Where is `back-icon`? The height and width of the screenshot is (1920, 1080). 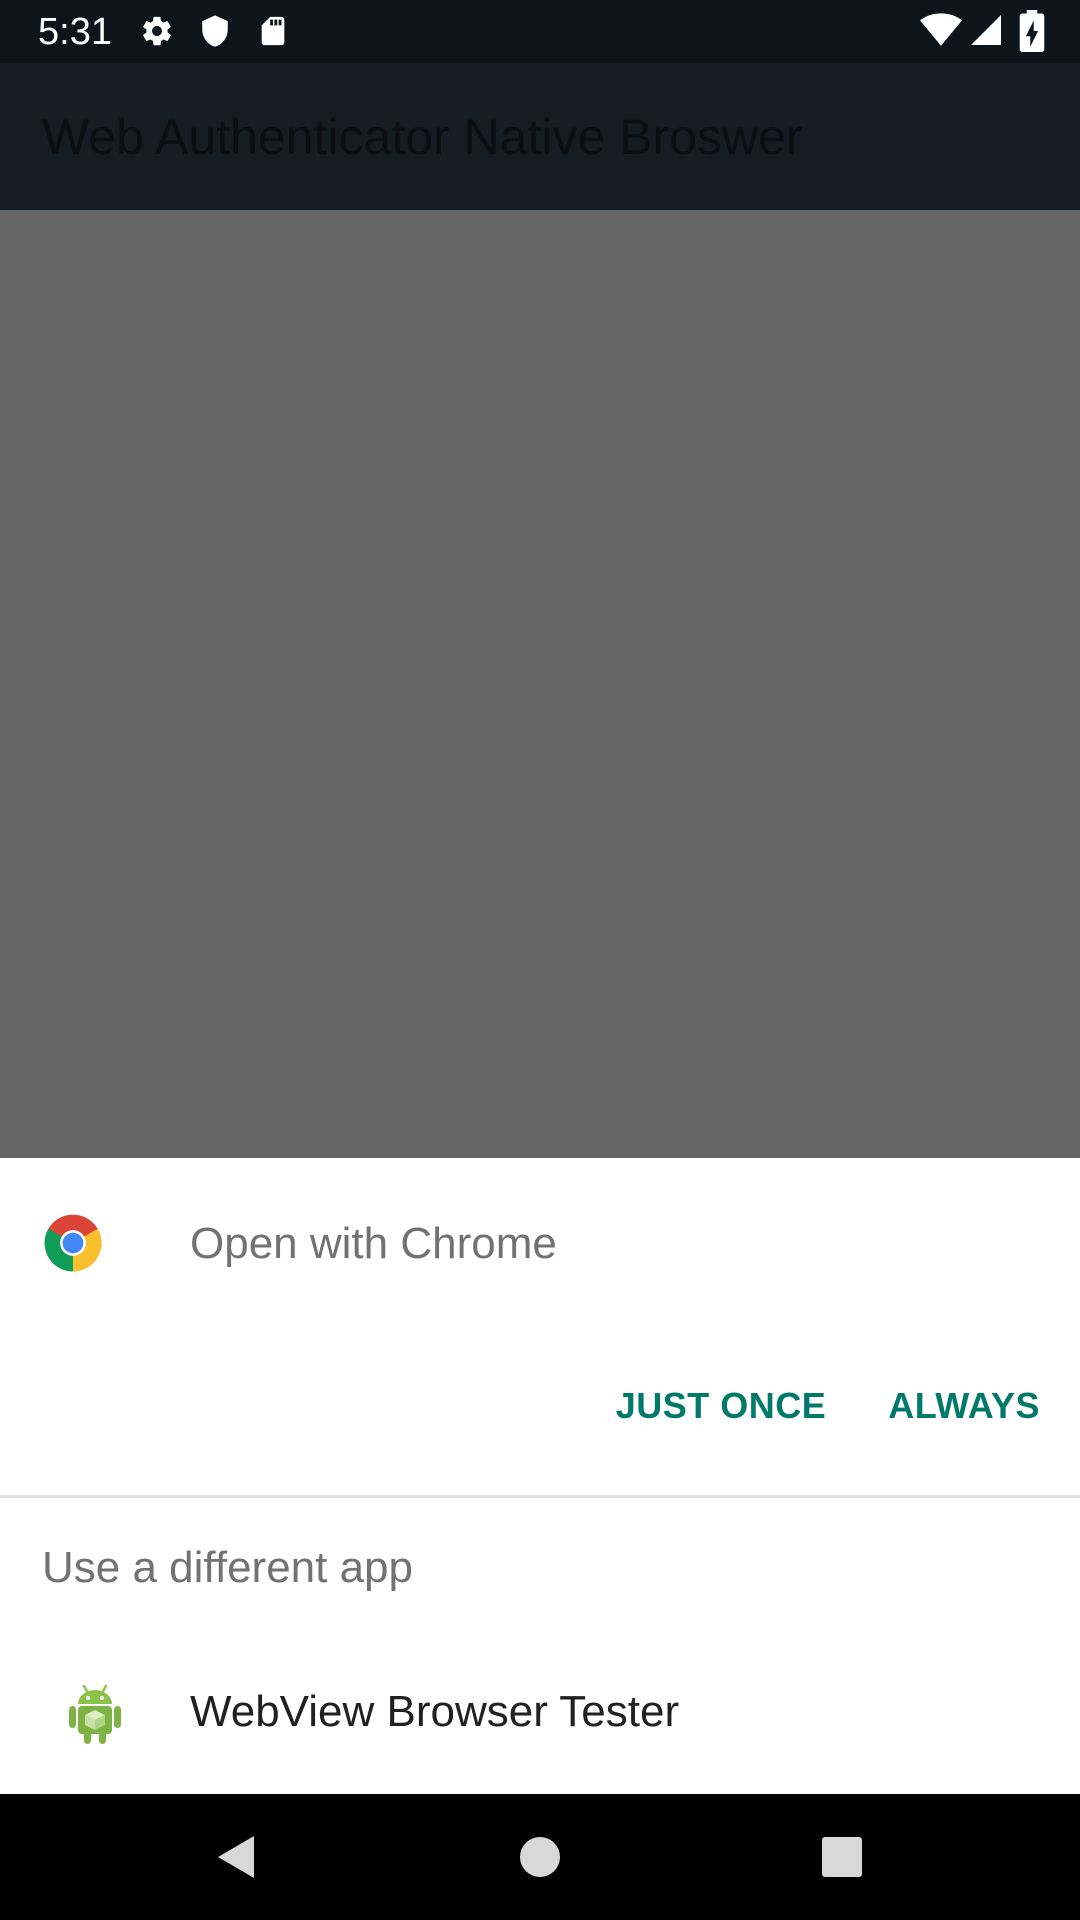 back-icon is located at coordinates (237, 1857).